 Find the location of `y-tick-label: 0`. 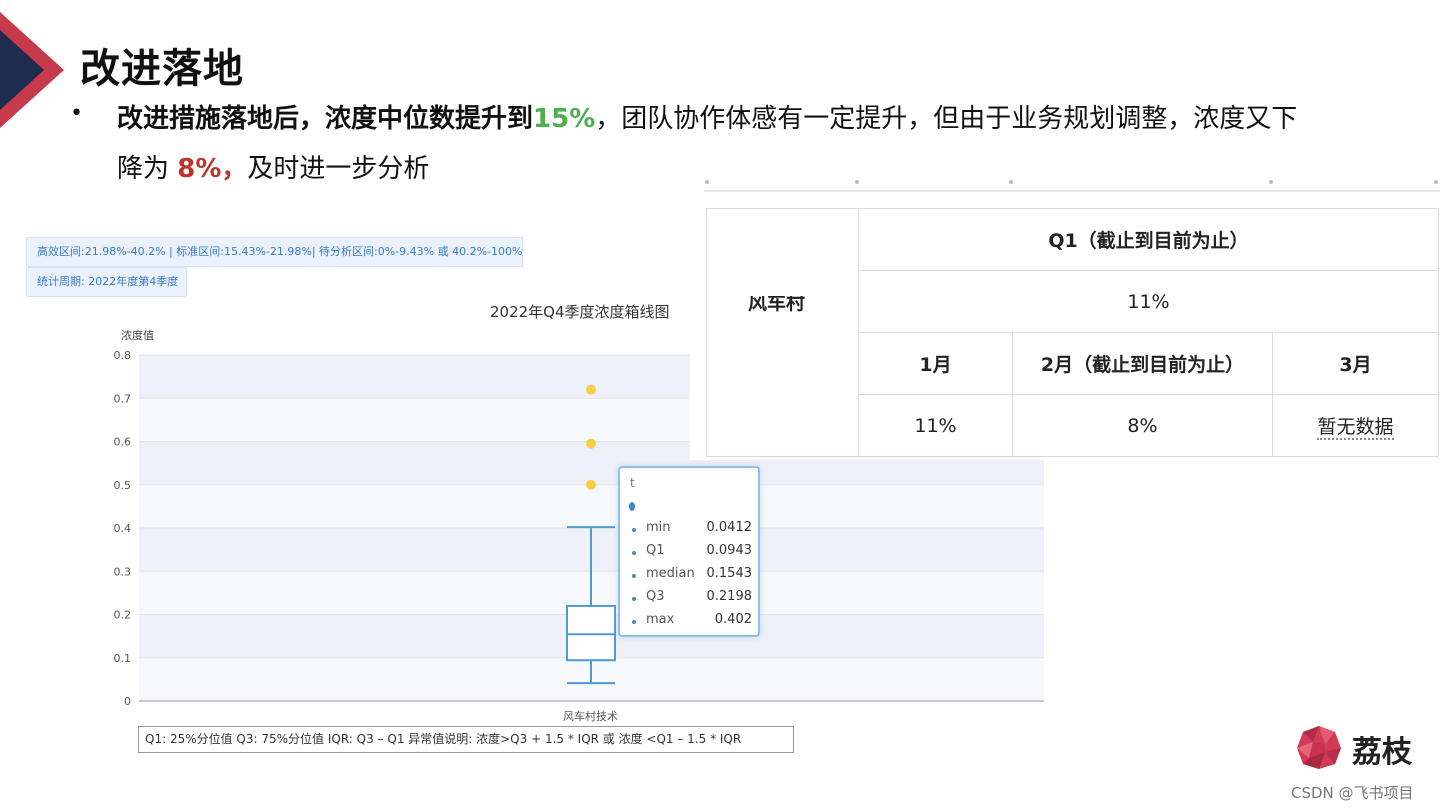

y-tick-label: 0 is located at coordinates (127, 701).